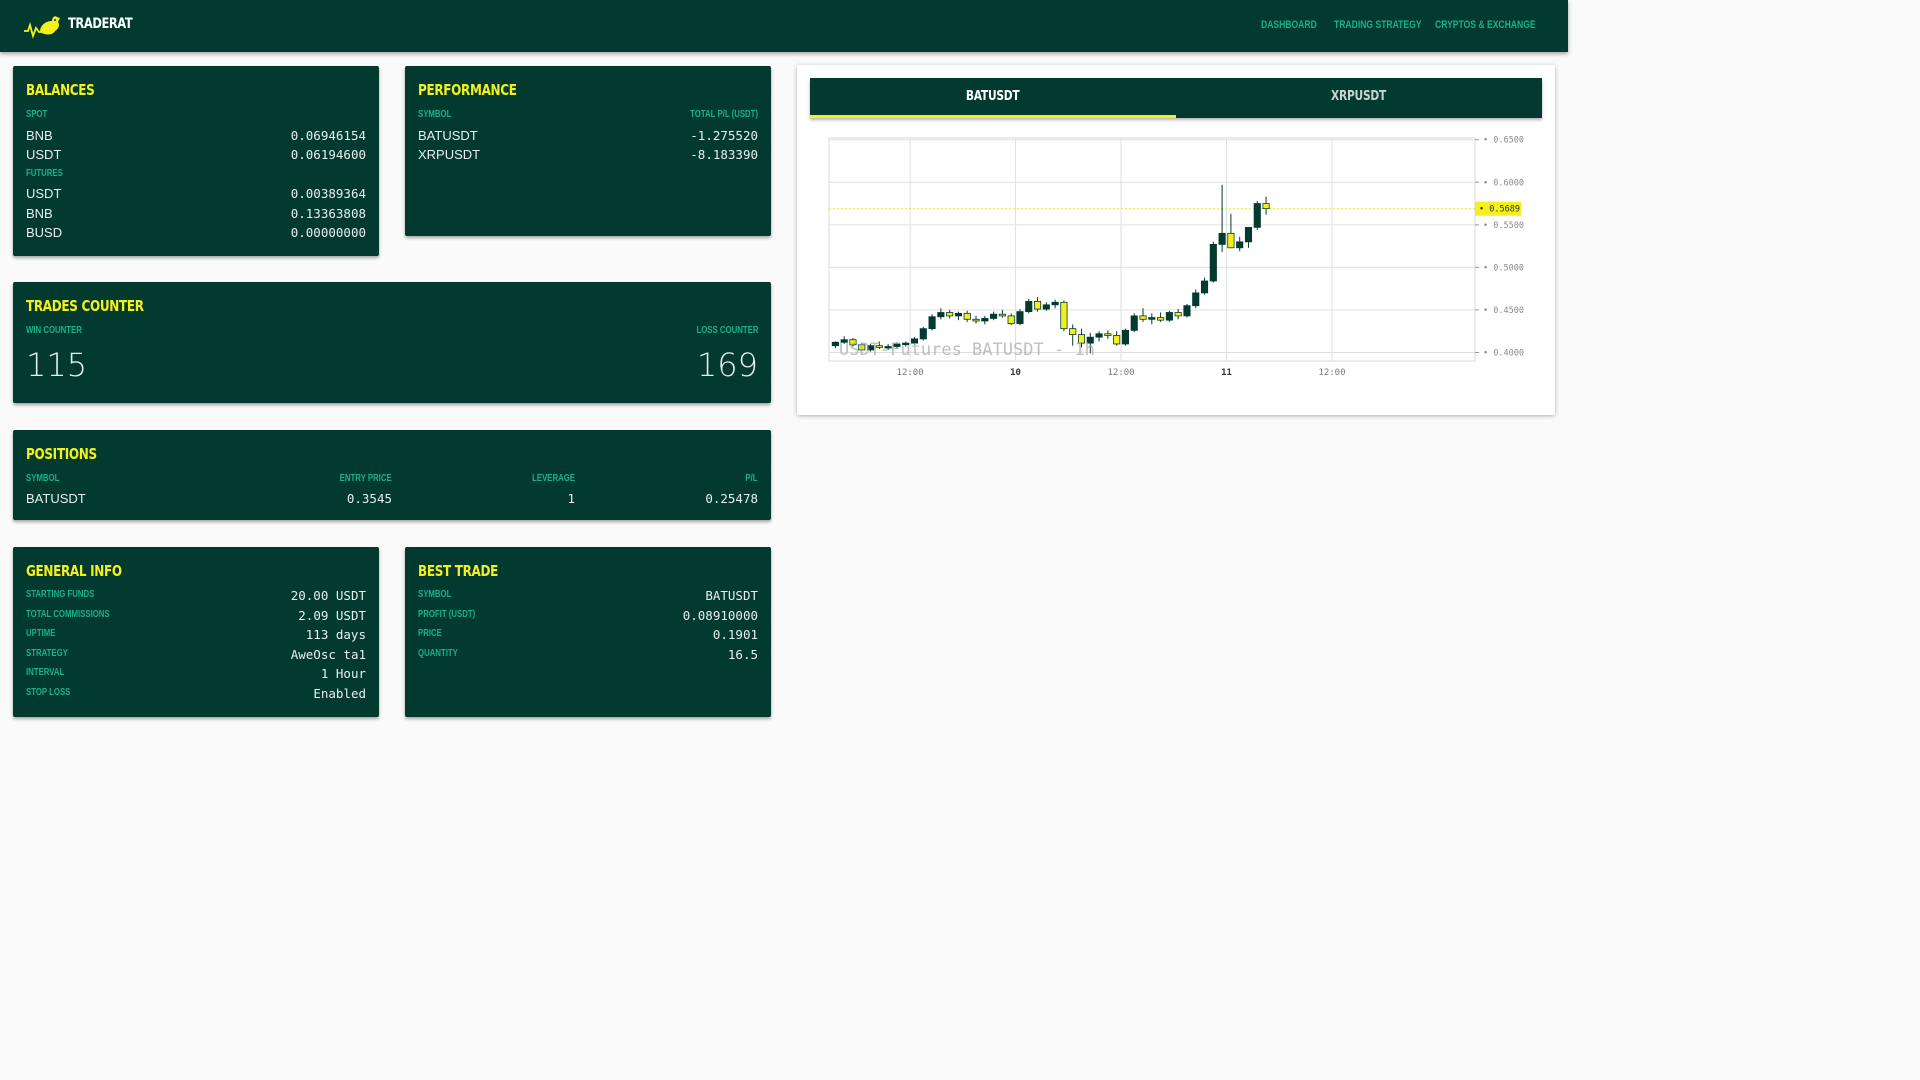 The width and height of the screenshot is (1920, 1080). I want to click on card-title: BALANCES, so click(60, 90).